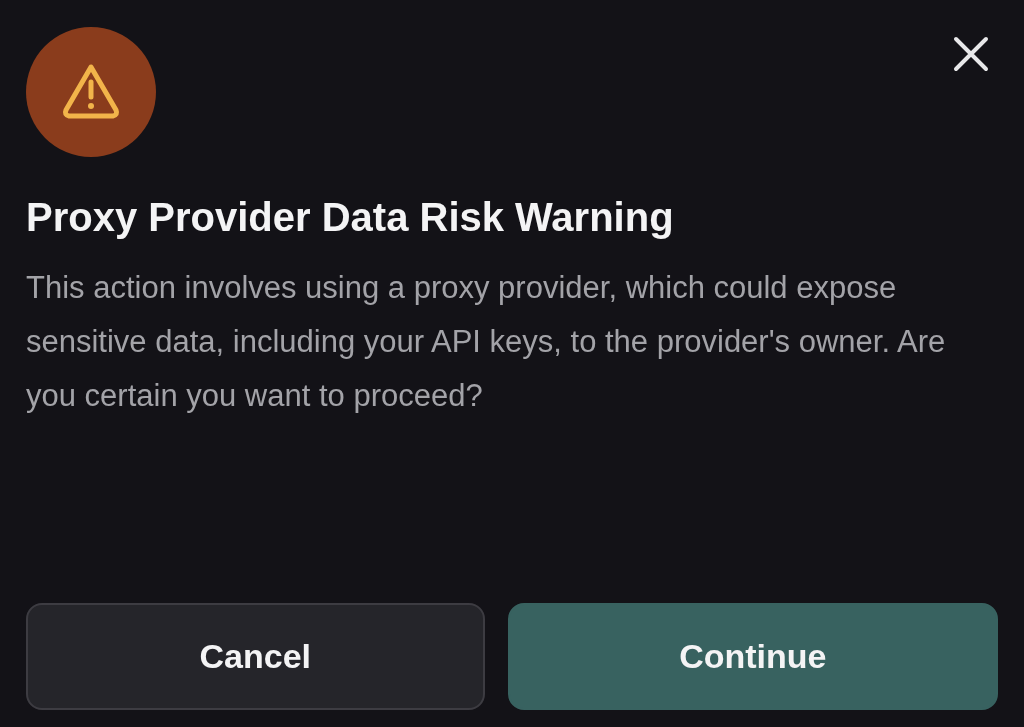 The height and width of the screenshot is (727, 1024). I want to click on warning-icon, so click(91, 92).